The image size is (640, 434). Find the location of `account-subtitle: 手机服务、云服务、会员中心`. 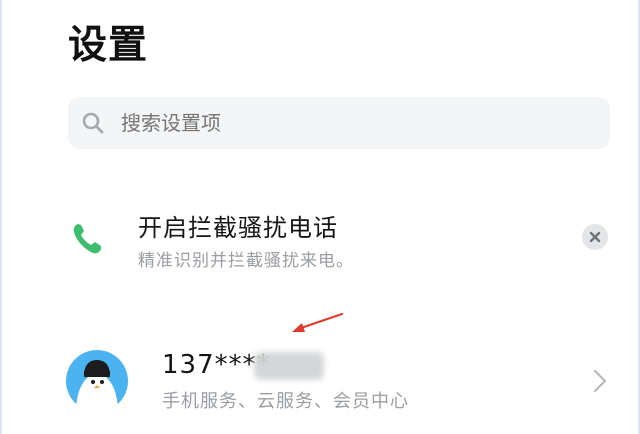

account-subtitle: 手机服务、云服务、会员中心 is located at coordinates (285, 401).